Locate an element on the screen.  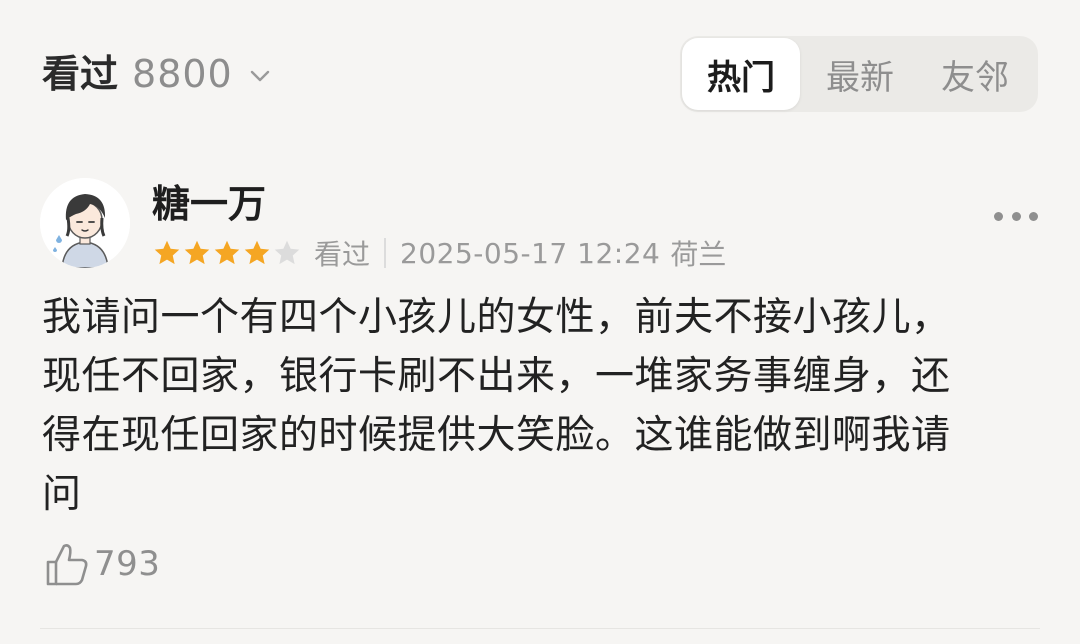
username: 糖一万 is located at coordinates (209, 204).